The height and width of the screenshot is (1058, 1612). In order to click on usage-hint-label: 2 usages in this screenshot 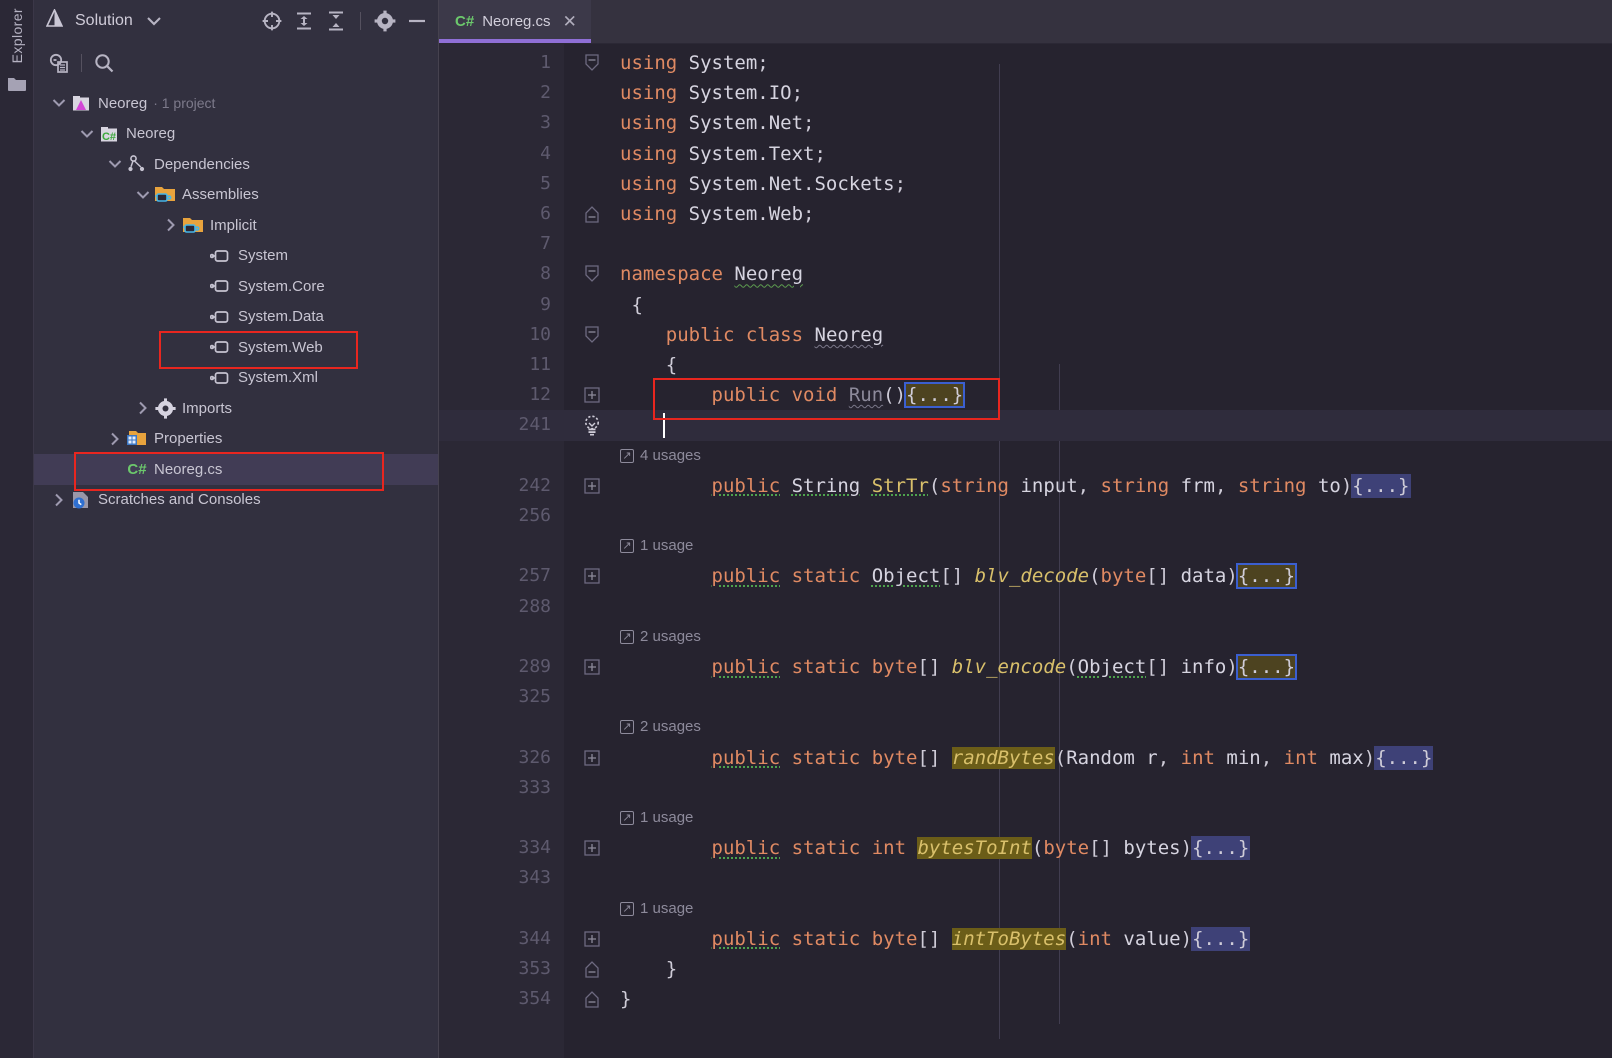, I will do `click(670, 727)`.